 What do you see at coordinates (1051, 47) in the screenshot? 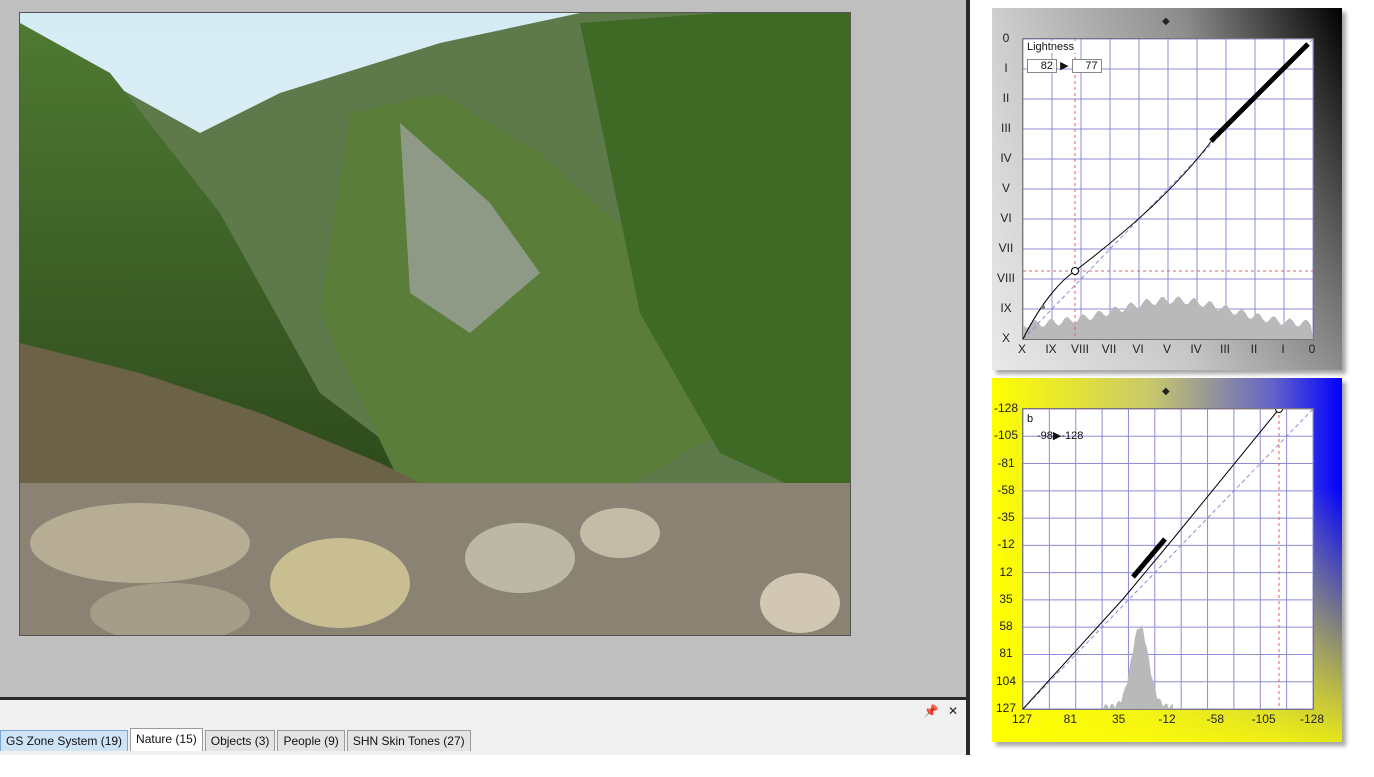
I see `channel-label: Lightness` at bounding box center [1051, 47].